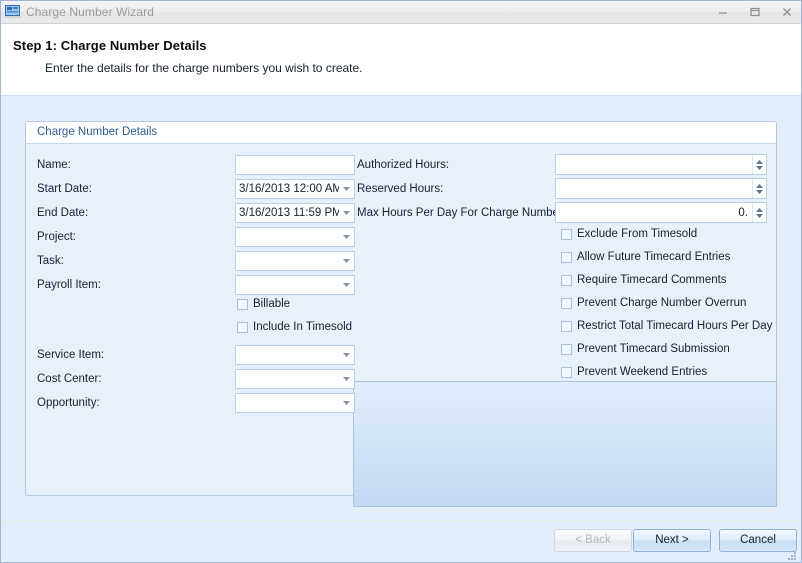  I want to click on checkbox-billable: Billable, so click(263, 304).